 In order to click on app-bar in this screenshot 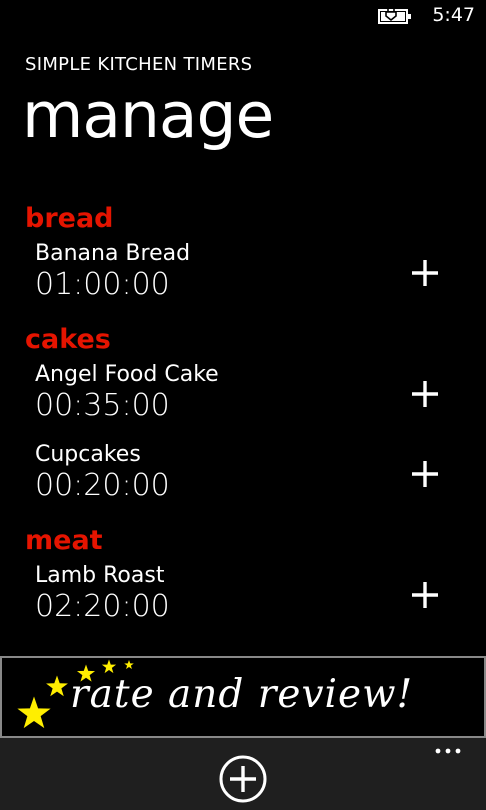, I will do `click(243, 774)`.